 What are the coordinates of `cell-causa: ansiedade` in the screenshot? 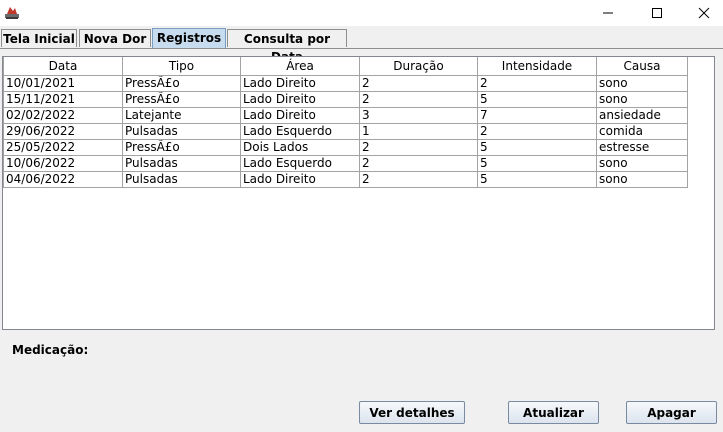 It's located at (642, 115).